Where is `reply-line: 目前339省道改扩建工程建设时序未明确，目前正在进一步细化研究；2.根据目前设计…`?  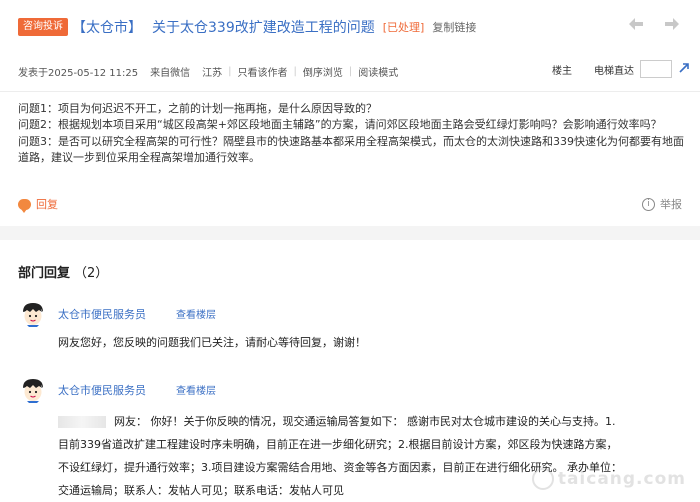 reply-line: 目前339省道改扩建工程建设时序未明确，目前正在进一步细化研究；2.根据目前设计… is located at coordinates (338, 444).